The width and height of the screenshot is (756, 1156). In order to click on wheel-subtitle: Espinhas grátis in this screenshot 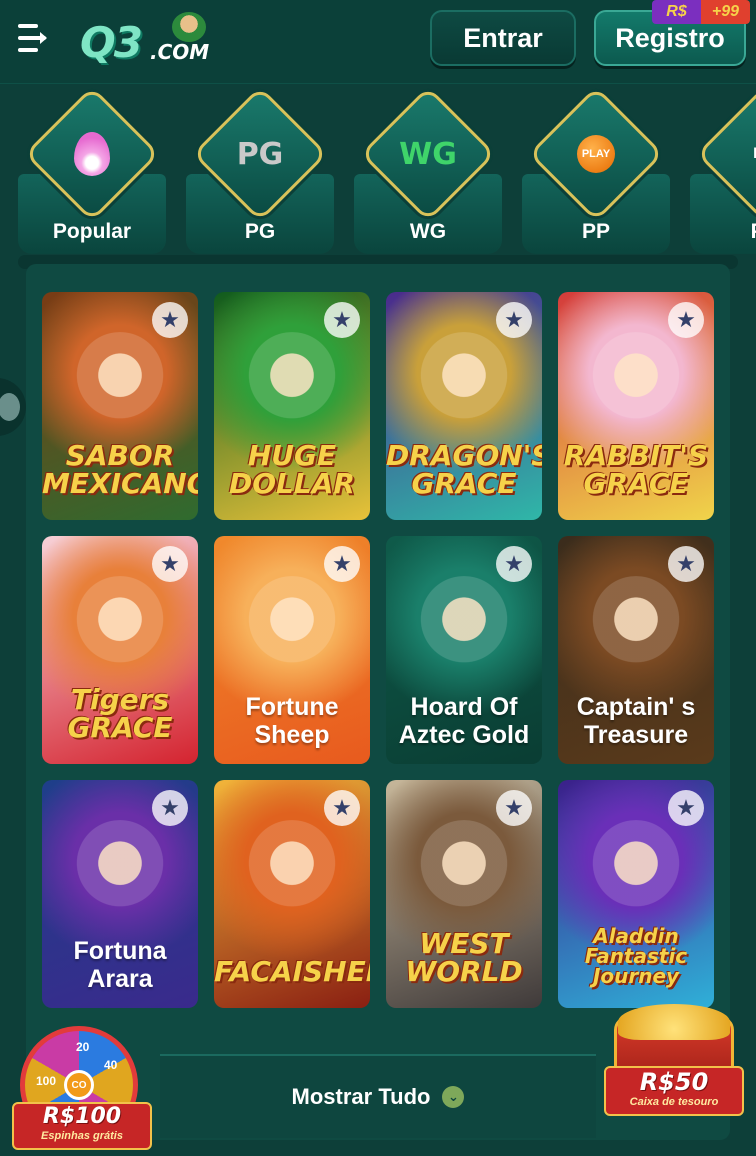, I will do `click(82, 1136)`.